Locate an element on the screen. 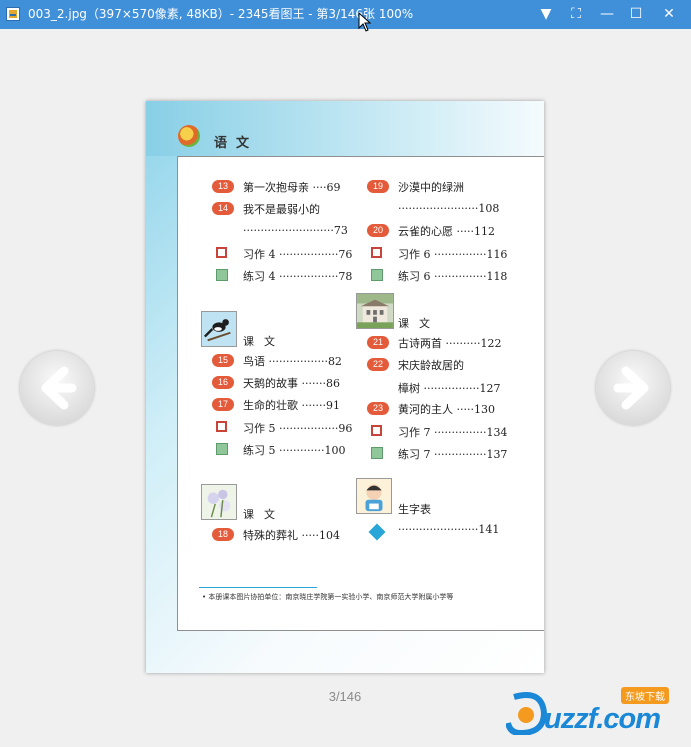 The image size is (691, 747). lesson-page-leader: ·······················108 is located at coordinates (449, 208).